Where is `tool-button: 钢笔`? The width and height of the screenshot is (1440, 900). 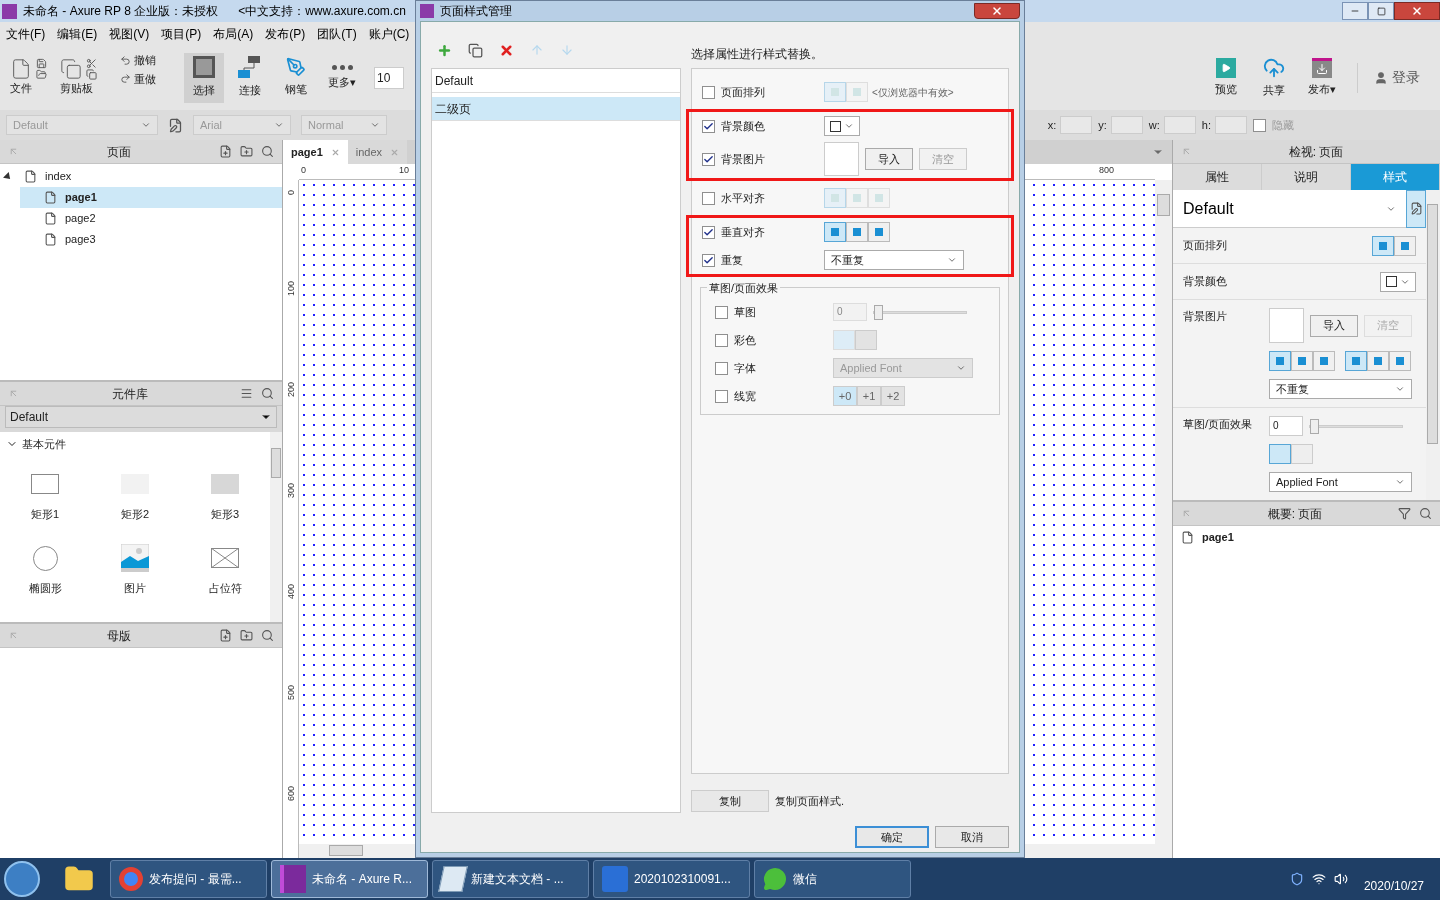
tool-button: 钢笔 is located at coordinates (296, 77).